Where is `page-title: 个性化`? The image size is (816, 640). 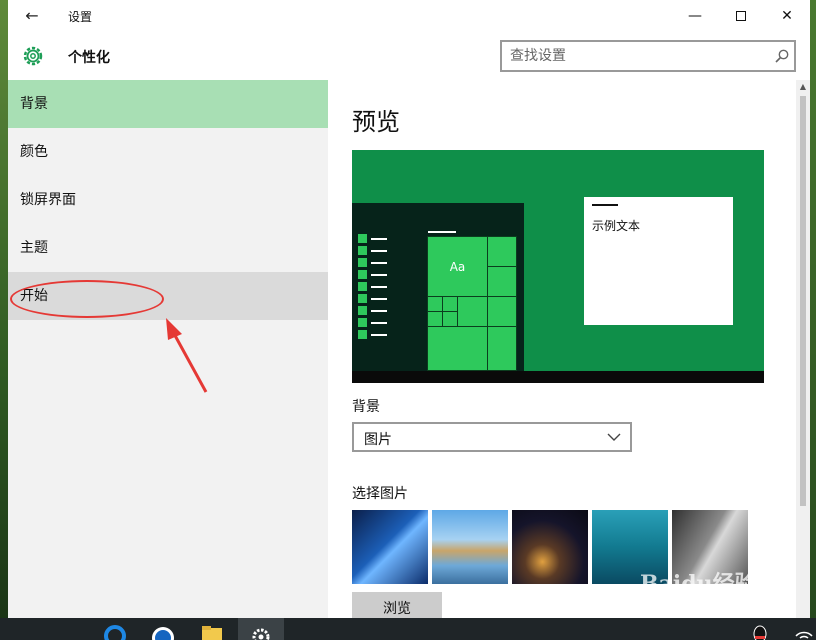 page-title: 个性化 is located at coordinates (89, 58).